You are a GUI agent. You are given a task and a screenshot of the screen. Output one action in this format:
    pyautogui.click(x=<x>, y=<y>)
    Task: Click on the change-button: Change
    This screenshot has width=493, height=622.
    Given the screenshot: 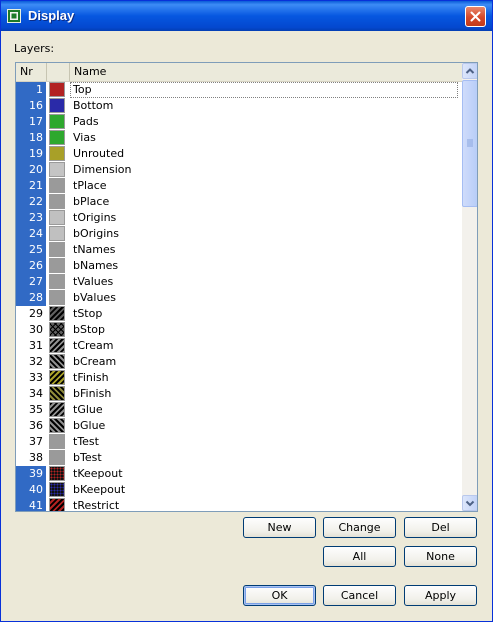 What is the action you would take?
    pyautogui.click(x=359, y=527)
    